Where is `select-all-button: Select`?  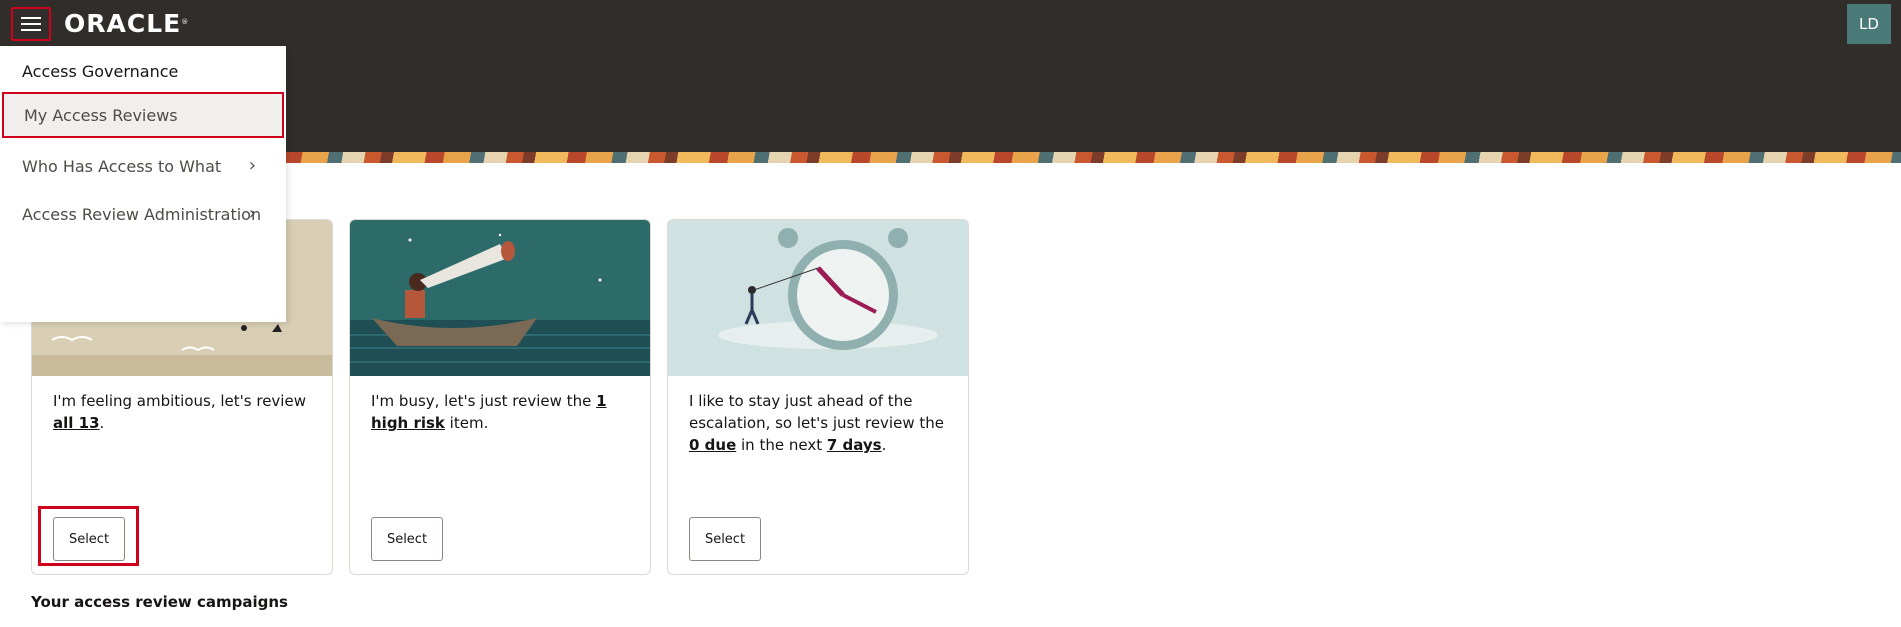
select-all-button: Select is located at coordinates (89, 539).